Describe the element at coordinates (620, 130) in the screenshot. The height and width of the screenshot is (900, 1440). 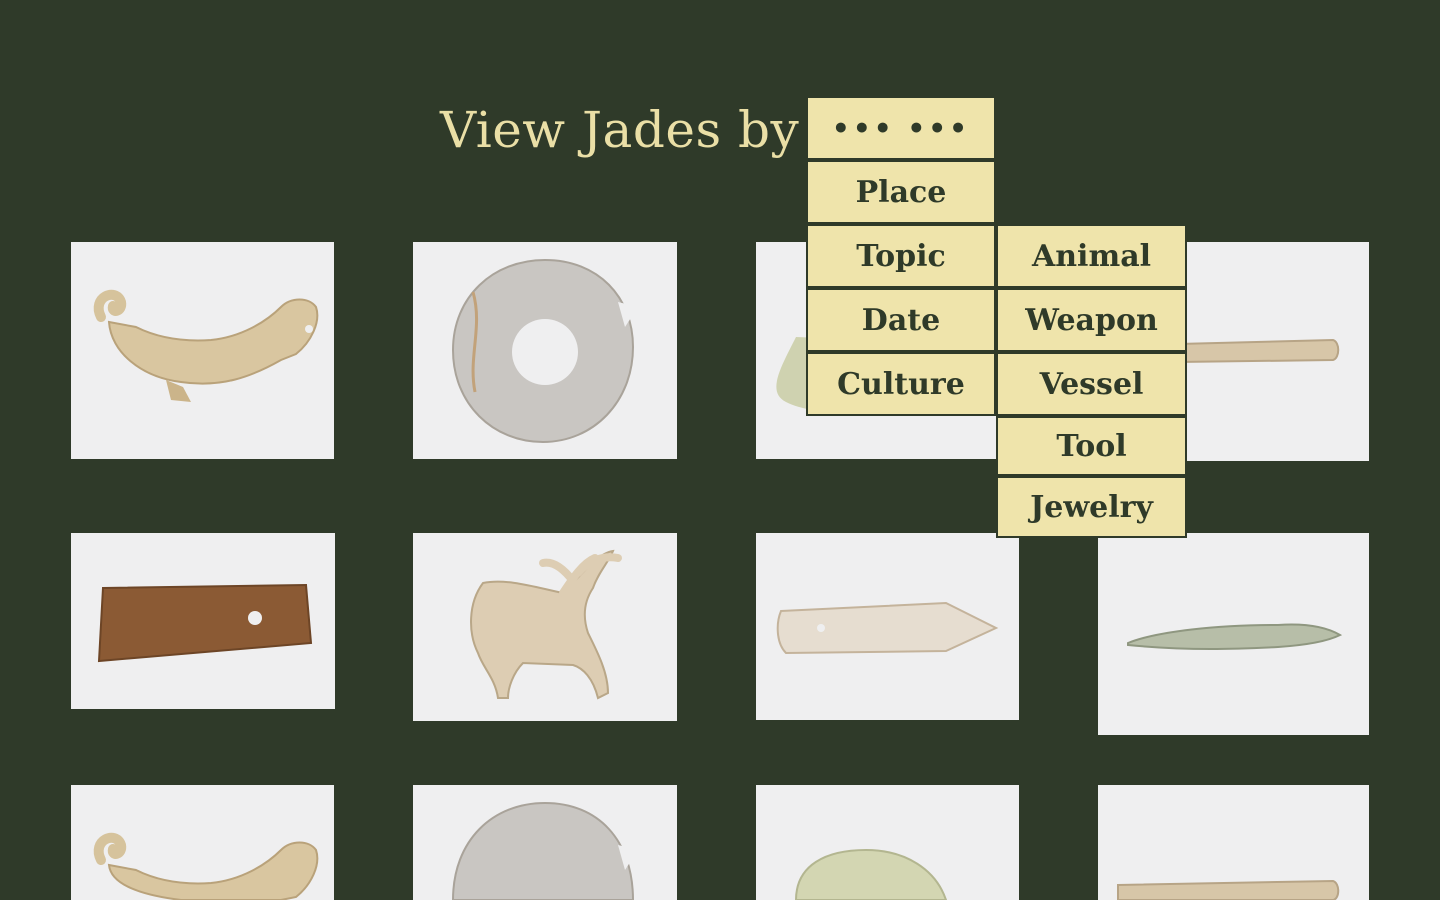
I see `page-title: View Jades by` at that location.